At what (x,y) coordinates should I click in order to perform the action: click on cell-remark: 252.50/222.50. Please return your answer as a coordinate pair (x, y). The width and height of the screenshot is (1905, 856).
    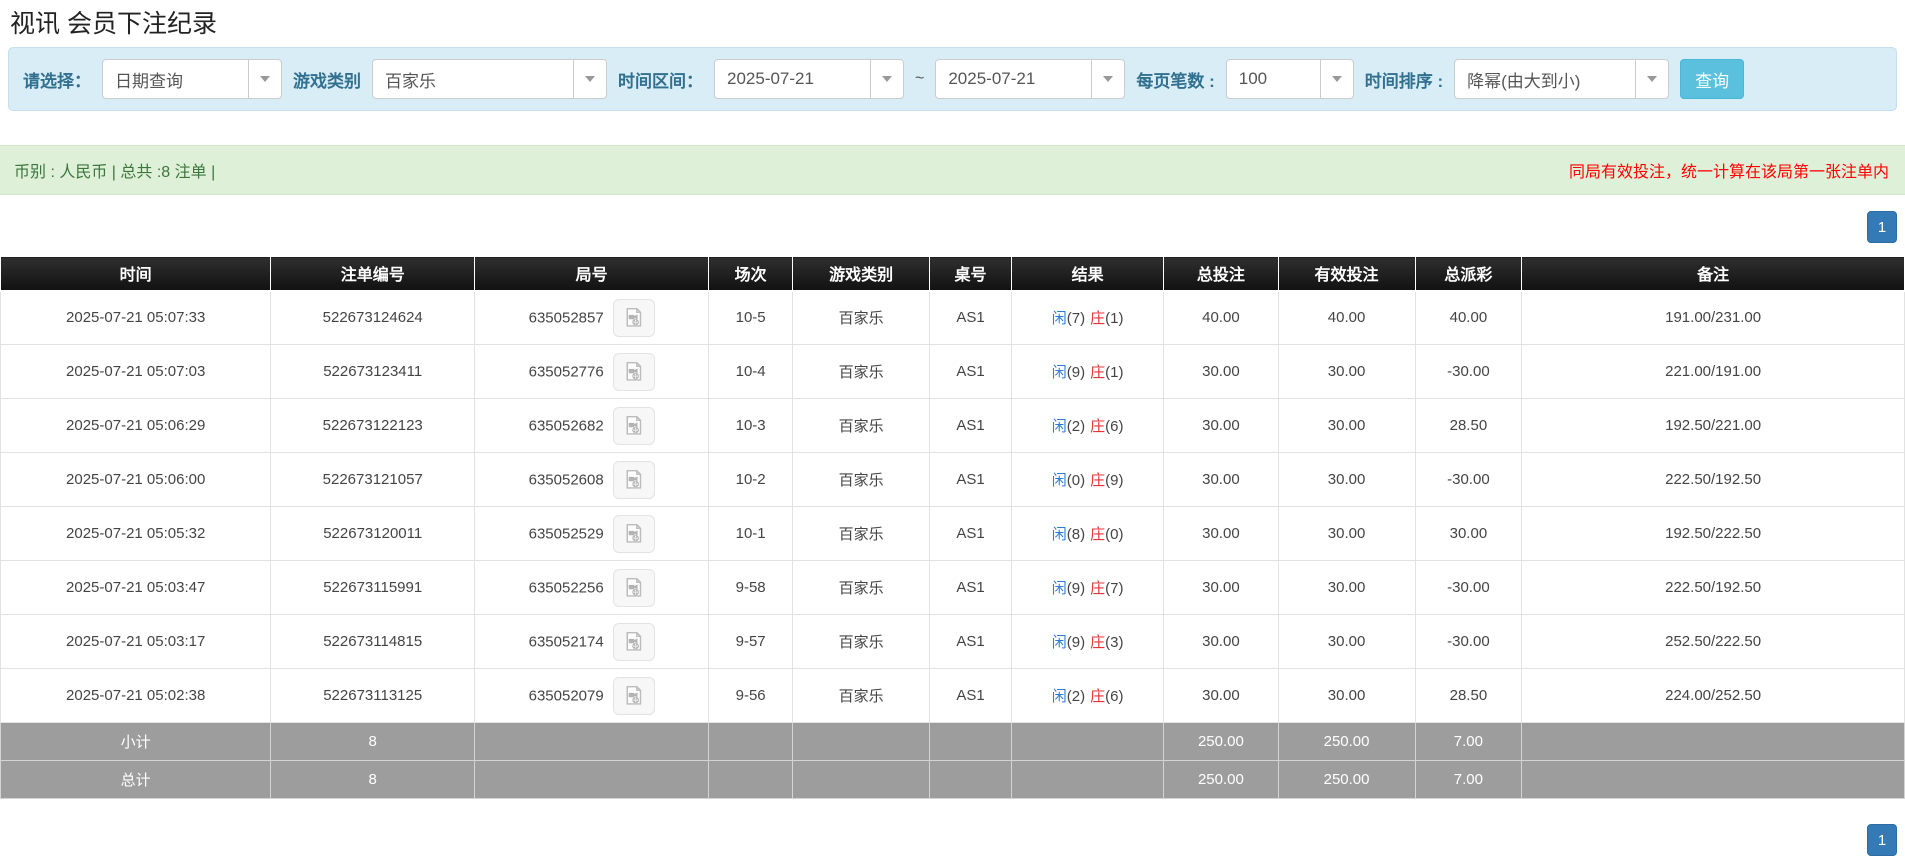
    Looking at the image, I should click on (1713, 641).